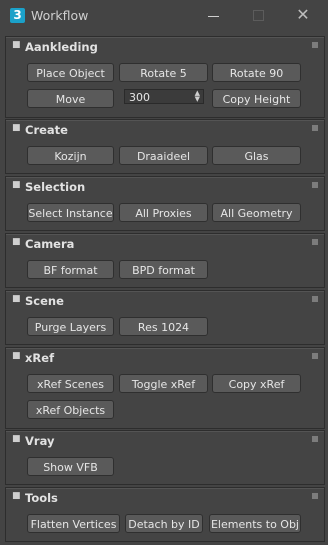 The height and width of the screenshot is (545, 328). I want to click on copy-height-button: Copy Height, so click(256, 98).